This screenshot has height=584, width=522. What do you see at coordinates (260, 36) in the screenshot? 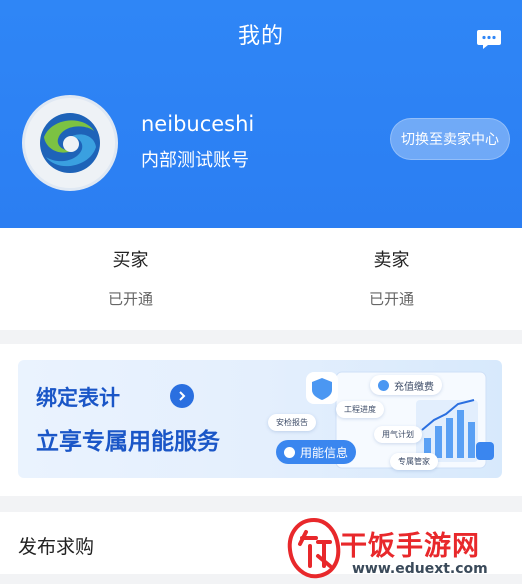
I see `page-title: 我的` at bounding box center [260, 36].